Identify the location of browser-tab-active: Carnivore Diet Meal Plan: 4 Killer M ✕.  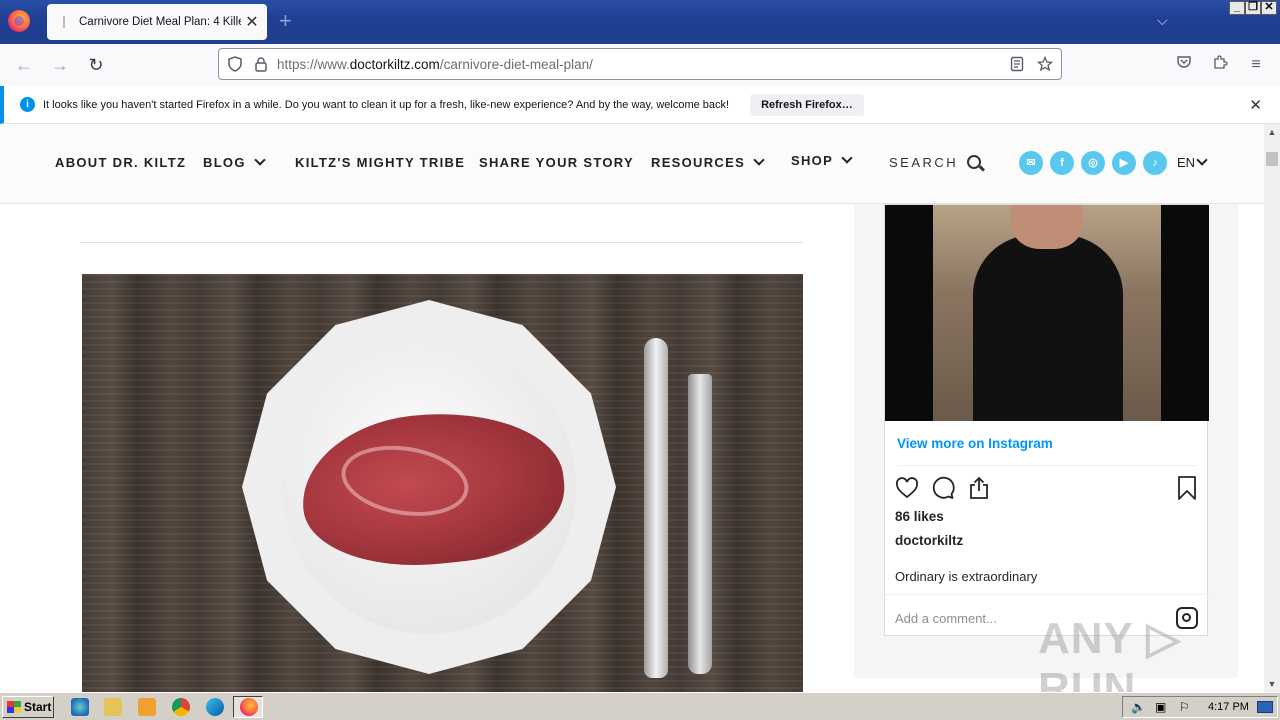
(157, 22).